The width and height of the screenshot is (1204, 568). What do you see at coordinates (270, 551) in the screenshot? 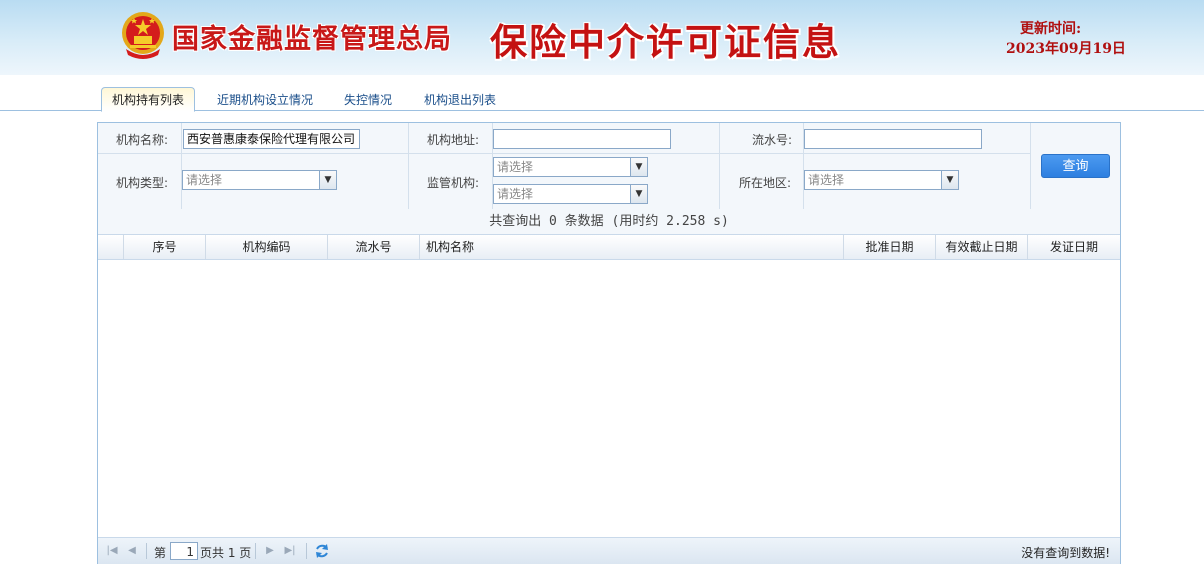
I see `next-page-icon: ▶` at bounding box center [270, 551].